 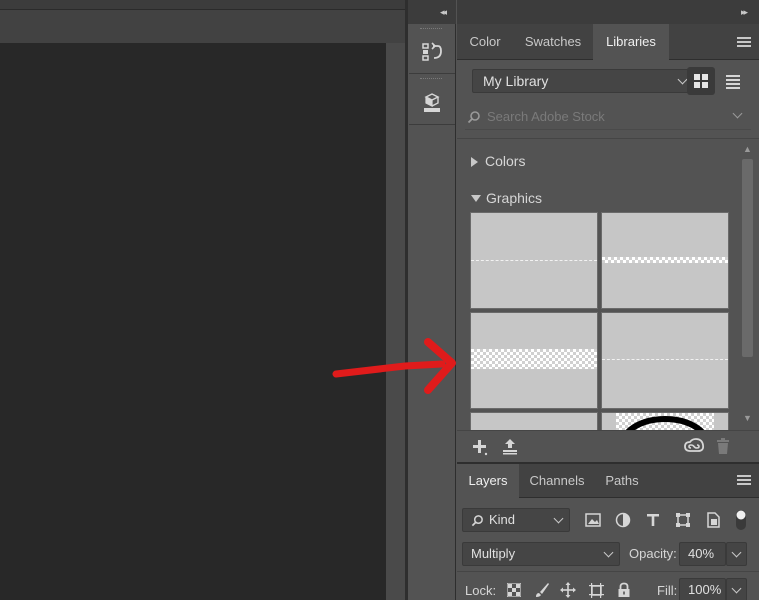 I want to click on layer-filter-kind-select: Kind, so click(x=516, y=520).